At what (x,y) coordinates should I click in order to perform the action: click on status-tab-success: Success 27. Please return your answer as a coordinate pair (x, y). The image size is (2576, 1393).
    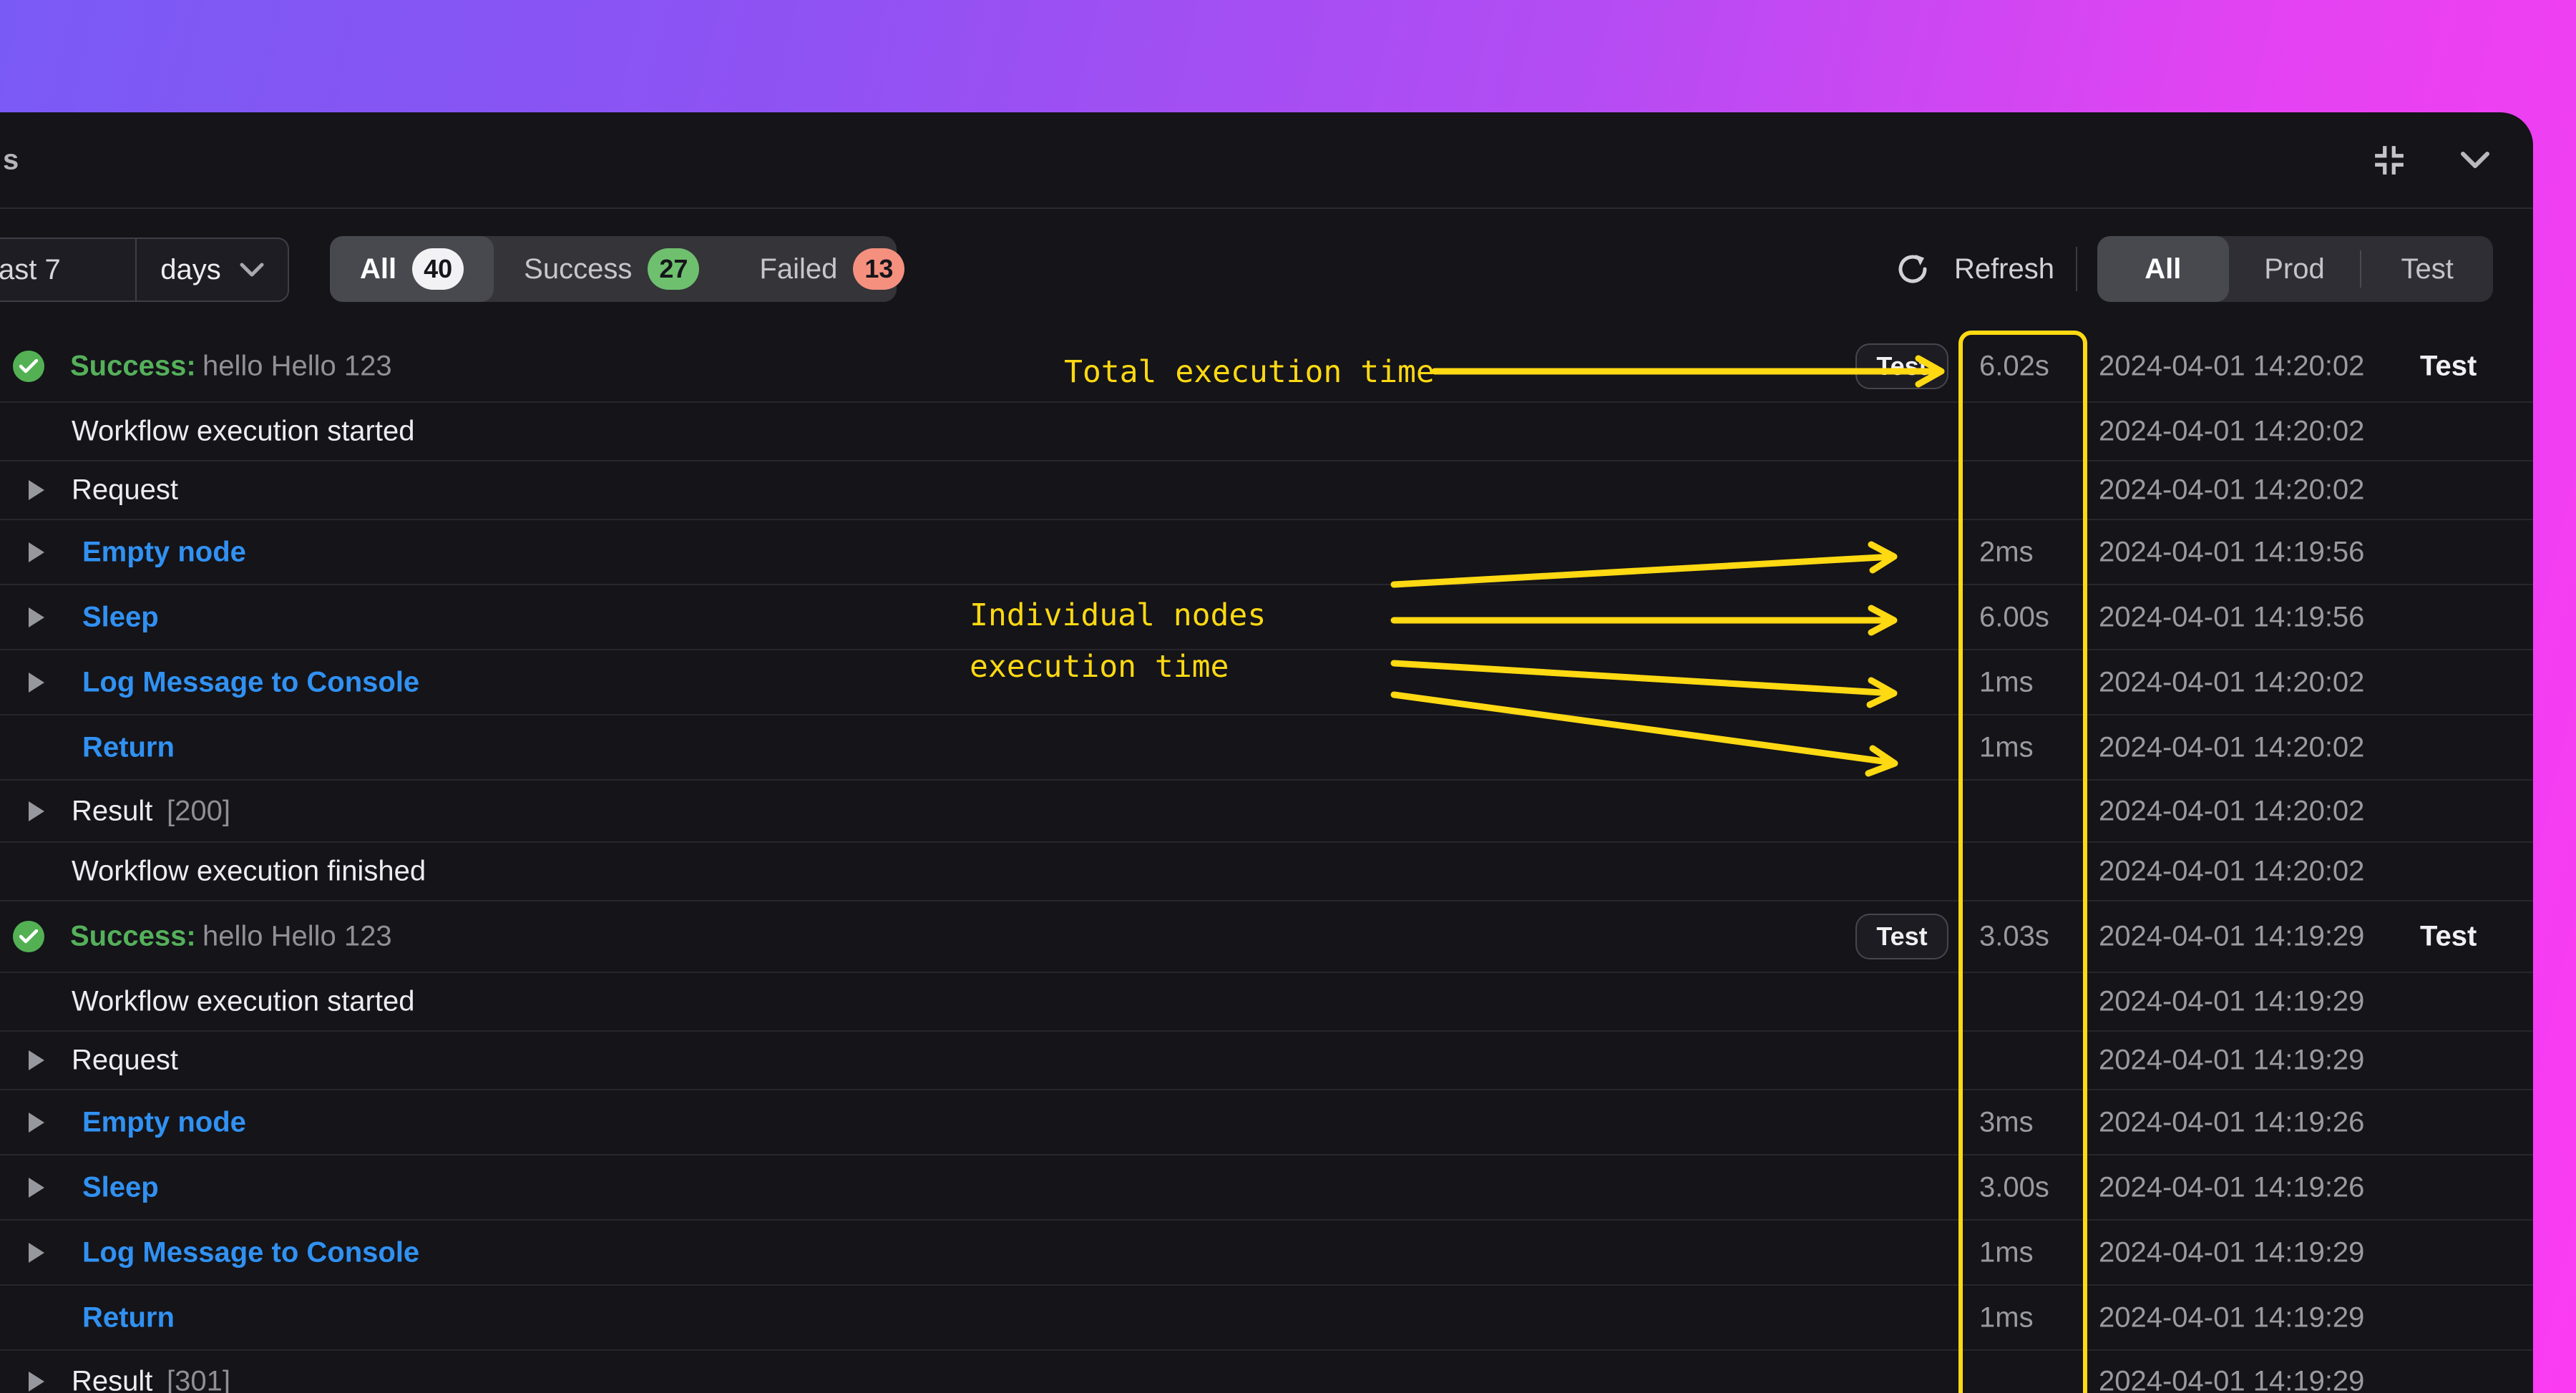
    Looking at the image, I should click on (611, 269).